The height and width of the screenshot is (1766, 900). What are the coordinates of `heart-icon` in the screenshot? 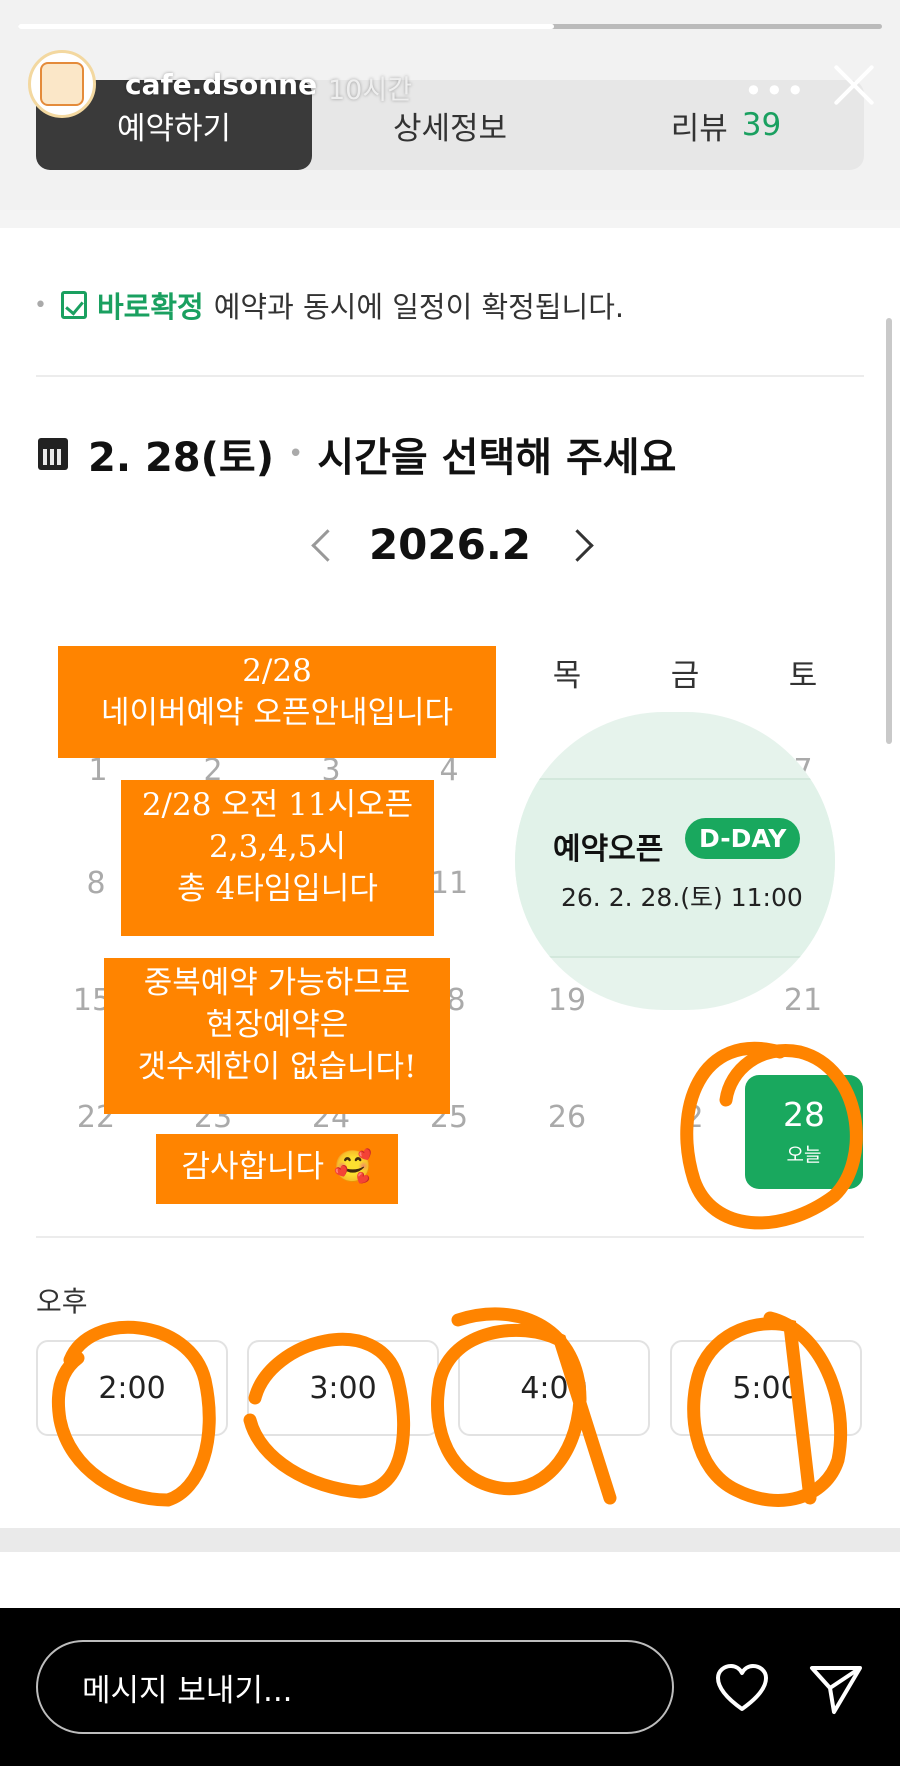 It's located at (742, 1688).